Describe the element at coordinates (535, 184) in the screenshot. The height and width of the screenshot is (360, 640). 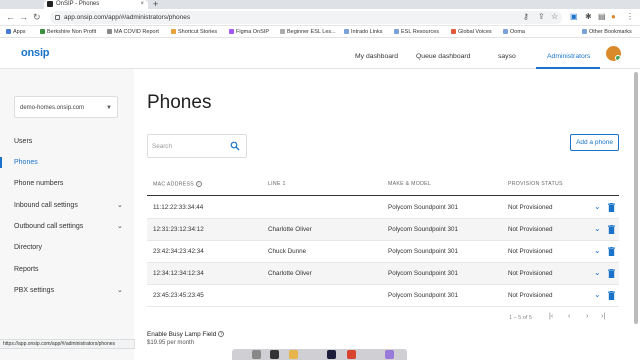
I see `column-header-status: PROVISION STATUS` at that location.